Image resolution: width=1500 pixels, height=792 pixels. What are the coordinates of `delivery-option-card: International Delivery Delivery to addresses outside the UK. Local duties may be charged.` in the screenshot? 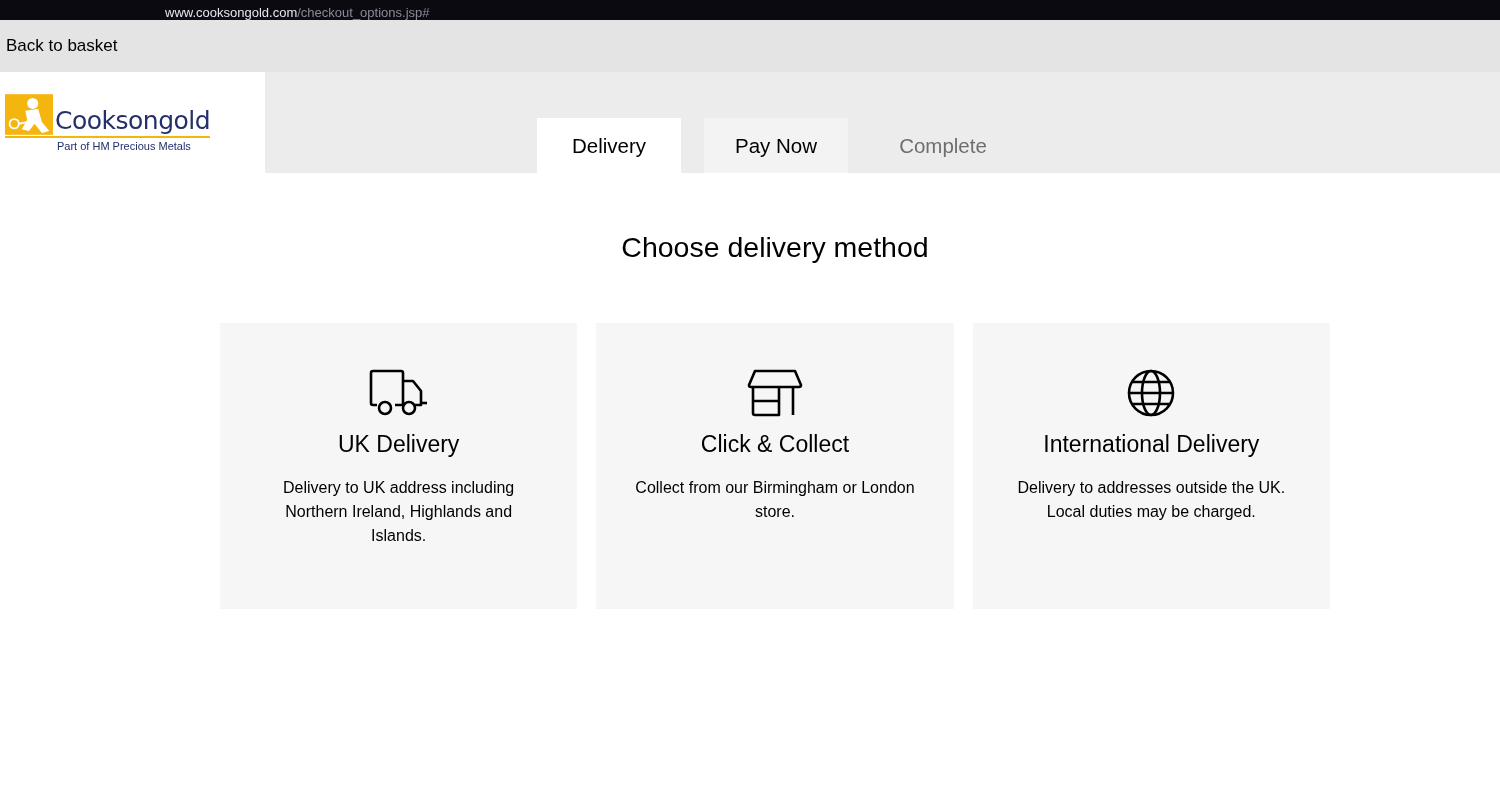 It's located at (1151, 466).